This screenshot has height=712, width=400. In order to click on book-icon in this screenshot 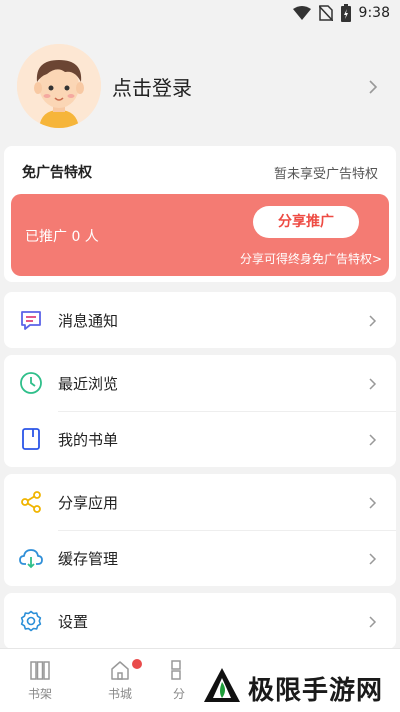, I will do `click(31, 439)`.